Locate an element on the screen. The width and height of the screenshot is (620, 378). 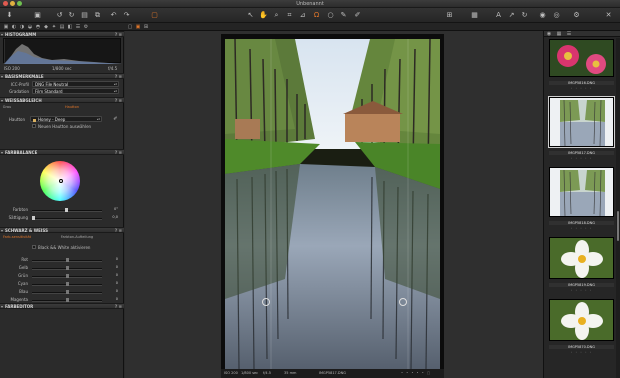
saturation-slider is located at coordinates (67, 219).